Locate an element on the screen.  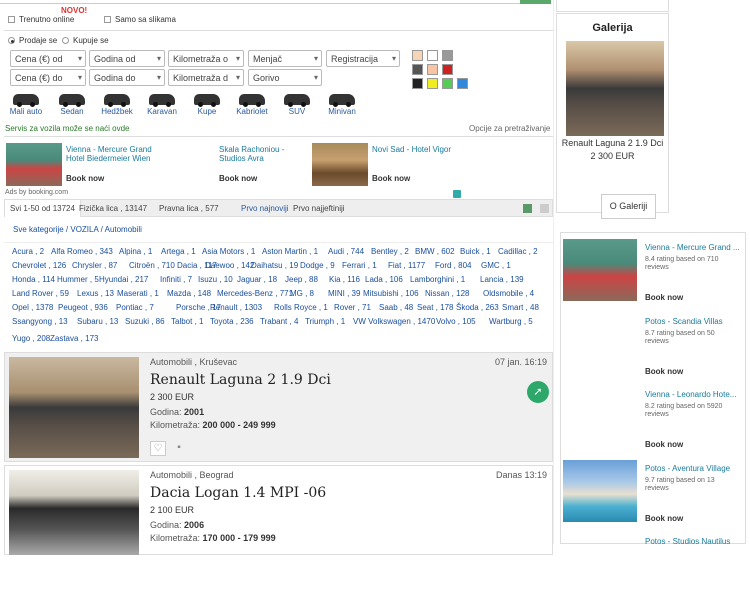
brand-link: Alfa Romeo , 343 is located at coordinates (82, 251).